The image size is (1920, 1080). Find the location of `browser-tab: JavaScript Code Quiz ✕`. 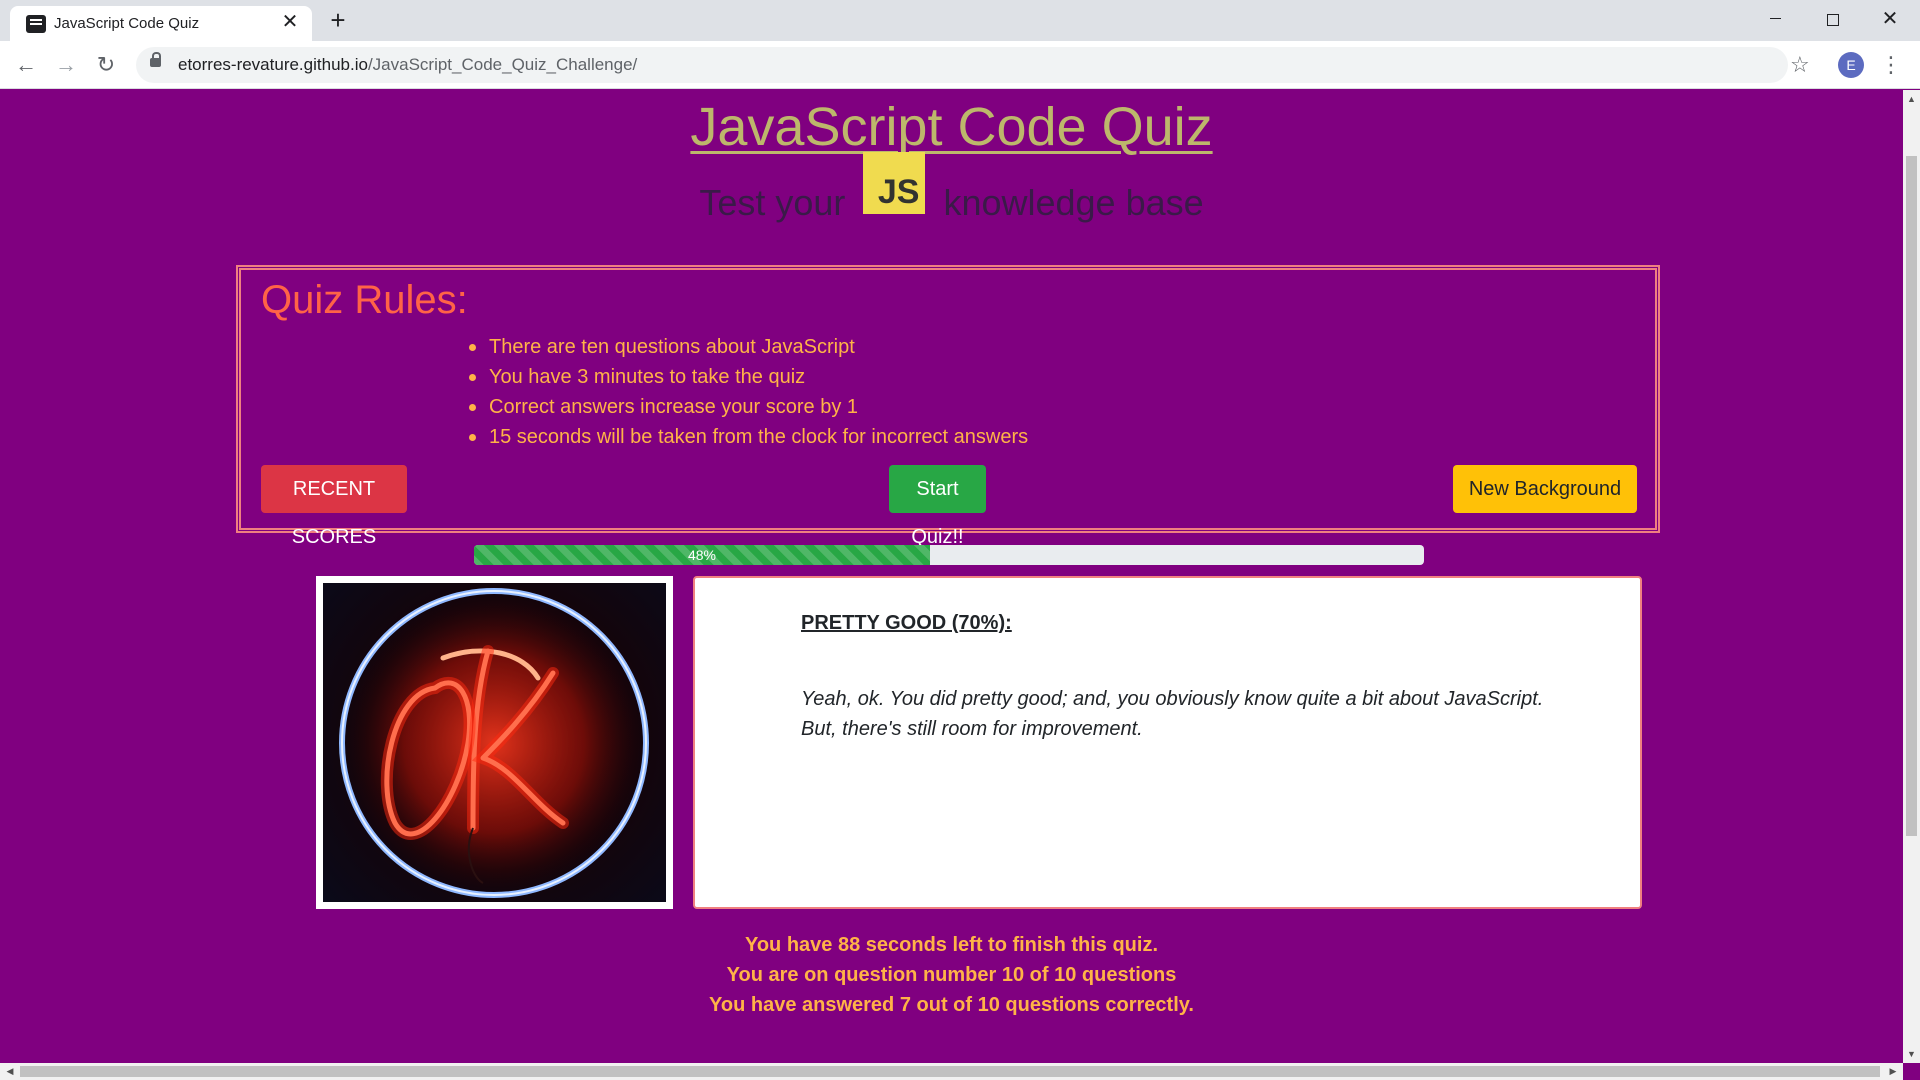

browser-tab: JavaScript Code Quiz ✕ is located at coordinates (161, 23).